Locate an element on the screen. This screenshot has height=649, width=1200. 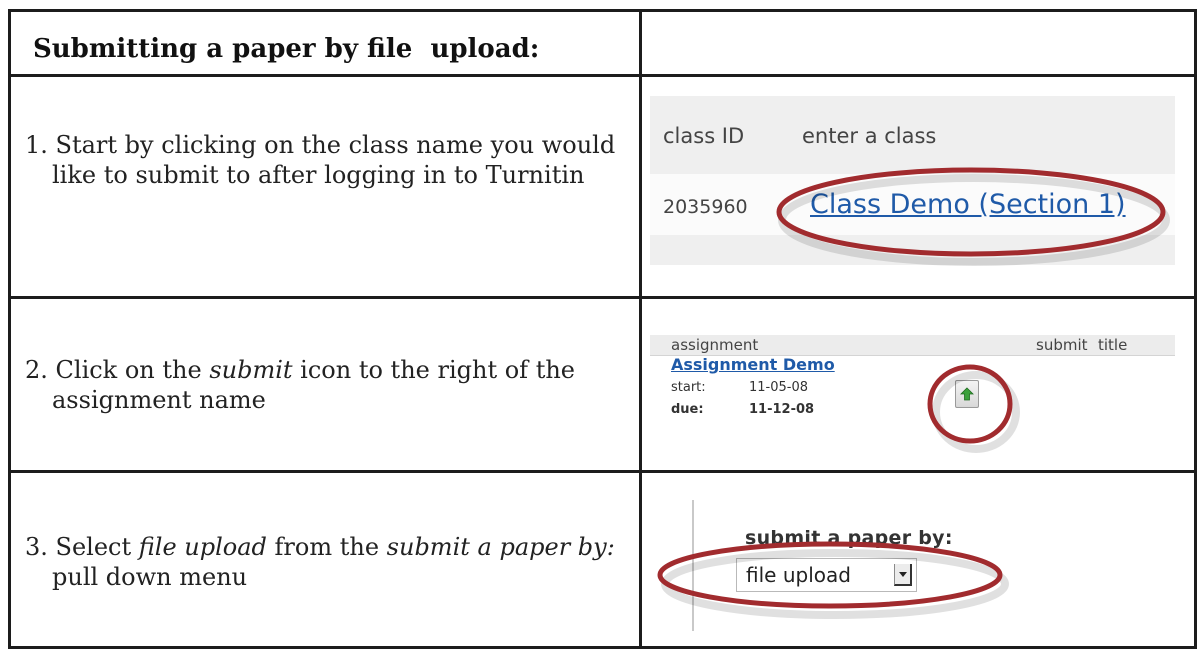
column-enter-class: enter a class is located at coordinates (869, 136).